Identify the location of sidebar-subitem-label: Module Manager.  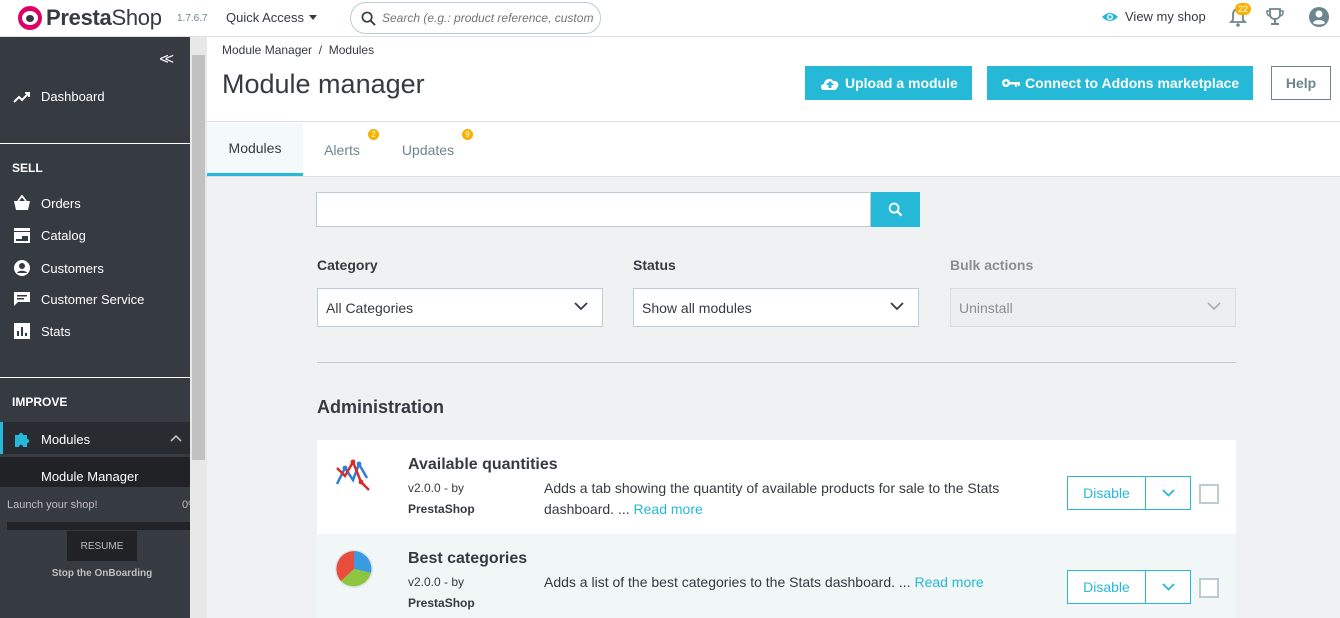
(90, 476).